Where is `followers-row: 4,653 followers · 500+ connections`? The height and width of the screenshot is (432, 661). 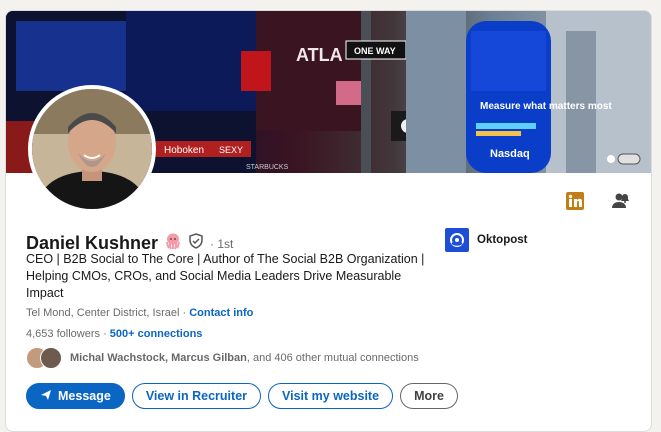
followers-row: 4,653 followers · 500+ connections is located at coordinates (114, 334).